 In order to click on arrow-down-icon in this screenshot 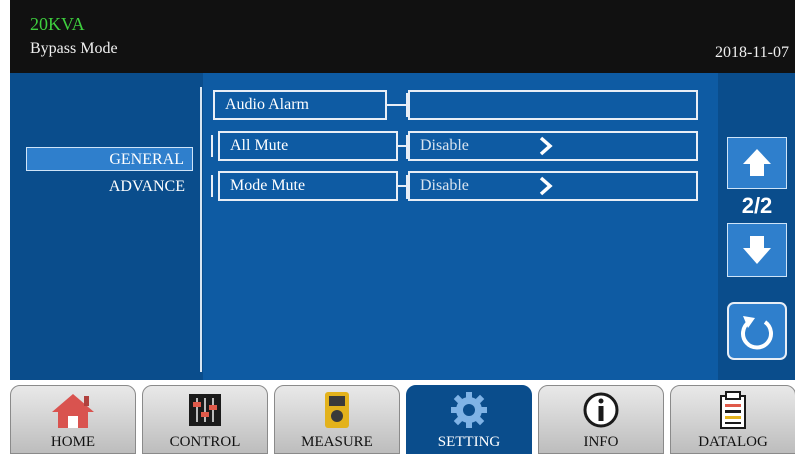, I will do `click(757, 250)`.